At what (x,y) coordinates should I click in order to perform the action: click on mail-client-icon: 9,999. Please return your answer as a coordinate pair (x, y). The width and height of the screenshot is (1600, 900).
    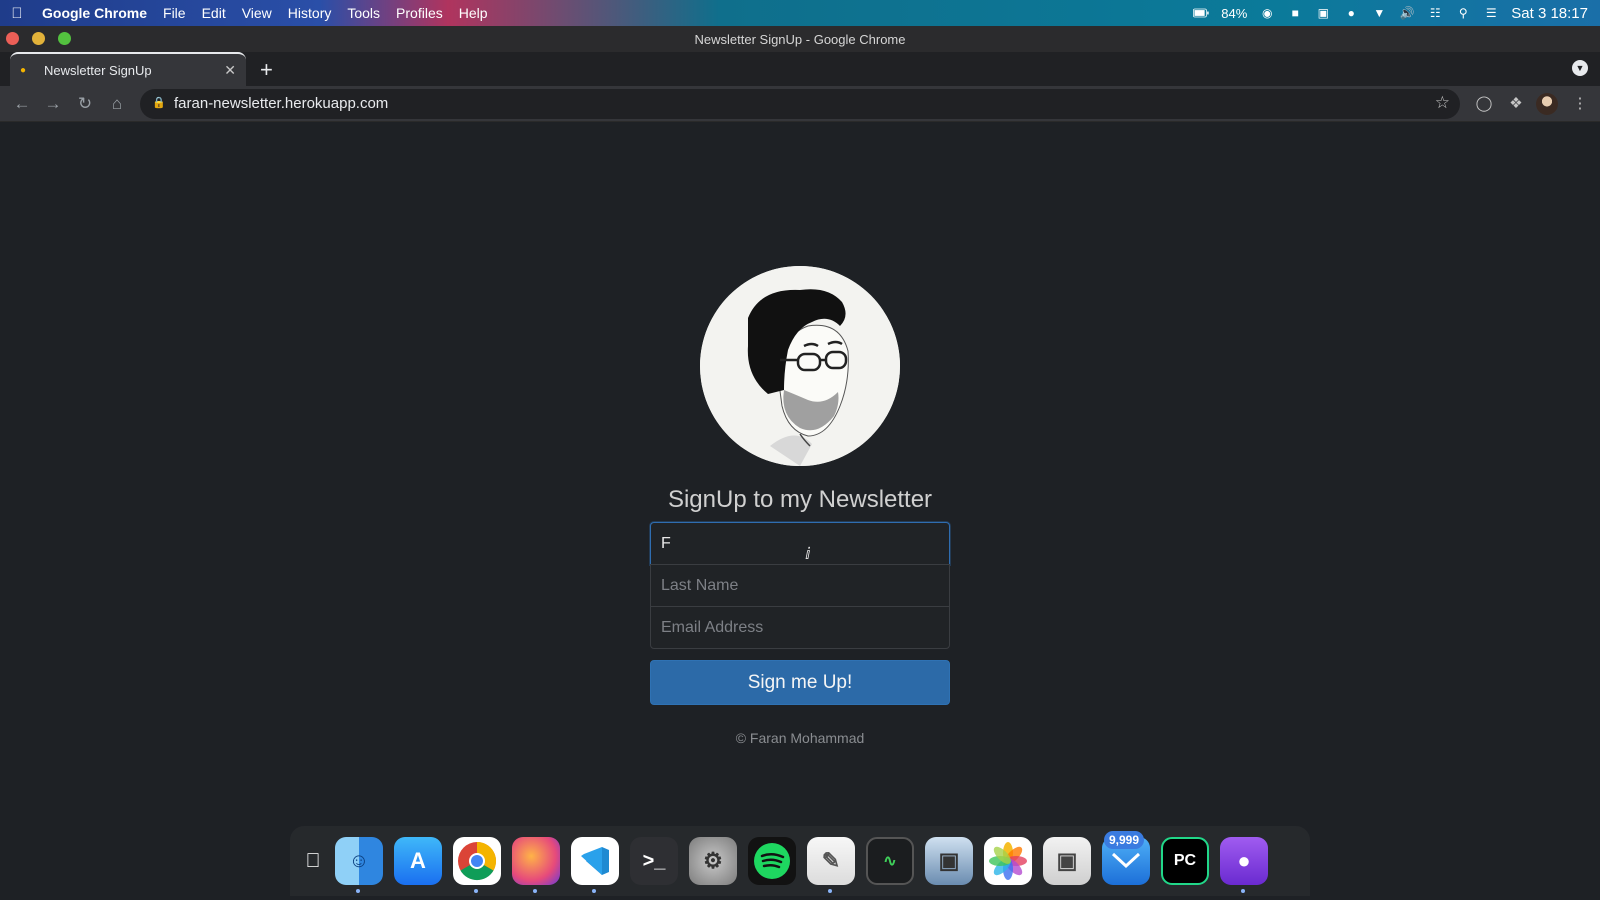
    Looking at the image, I should click on (1126, 858).